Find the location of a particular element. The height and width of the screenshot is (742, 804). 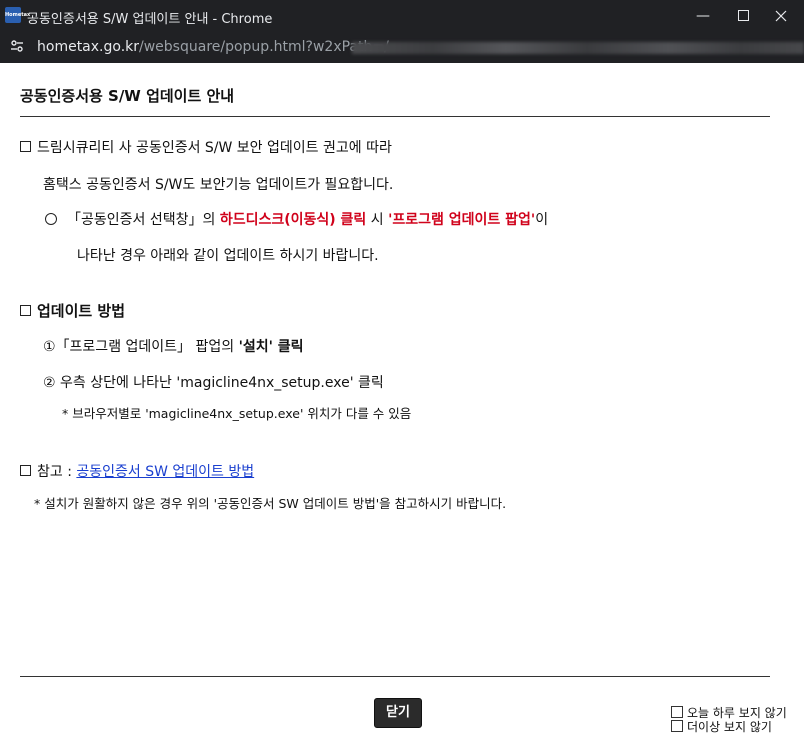

checkbox-today is located at coordinates (677, 712).